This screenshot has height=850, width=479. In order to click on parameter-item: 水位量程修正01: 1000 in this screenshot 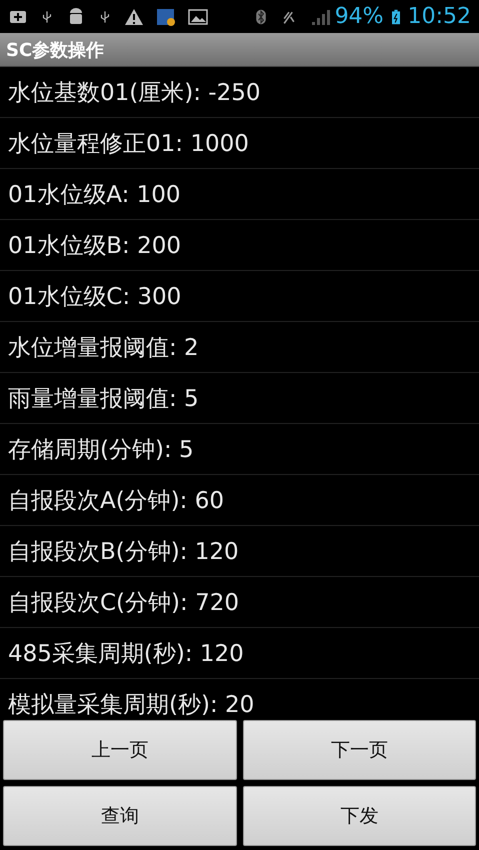, I will do `click(128, 143)`.